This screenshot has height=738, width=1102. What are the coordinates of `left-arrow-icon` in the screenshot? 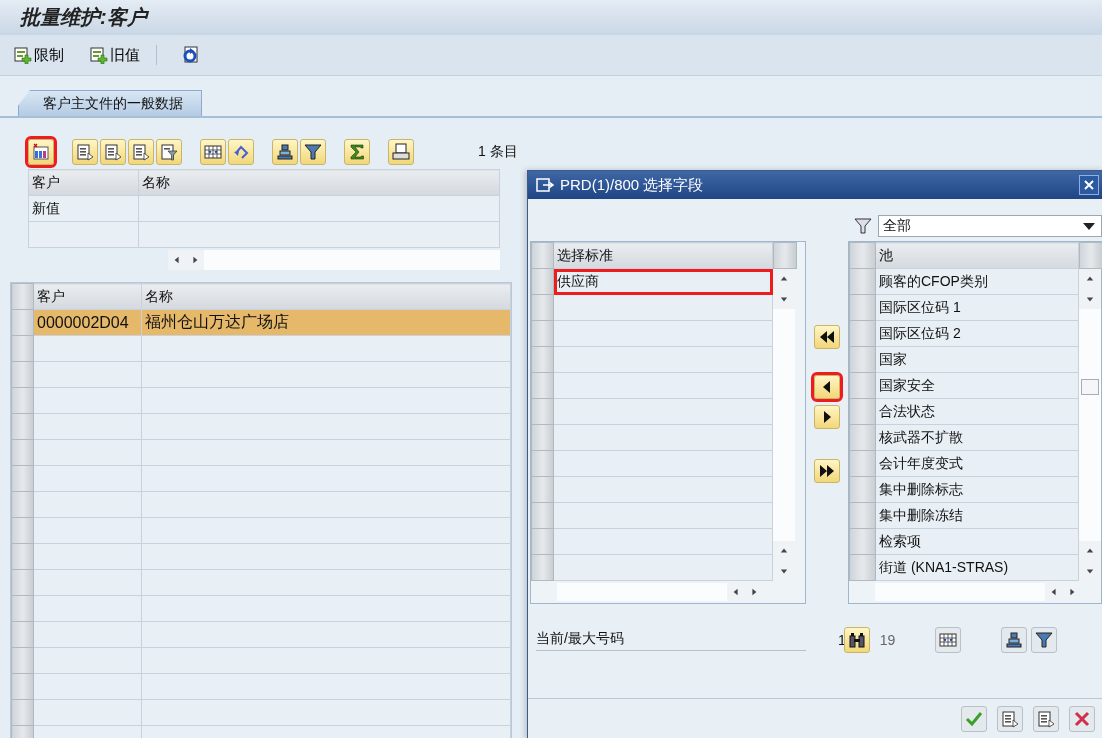 It's located at (736, 592).